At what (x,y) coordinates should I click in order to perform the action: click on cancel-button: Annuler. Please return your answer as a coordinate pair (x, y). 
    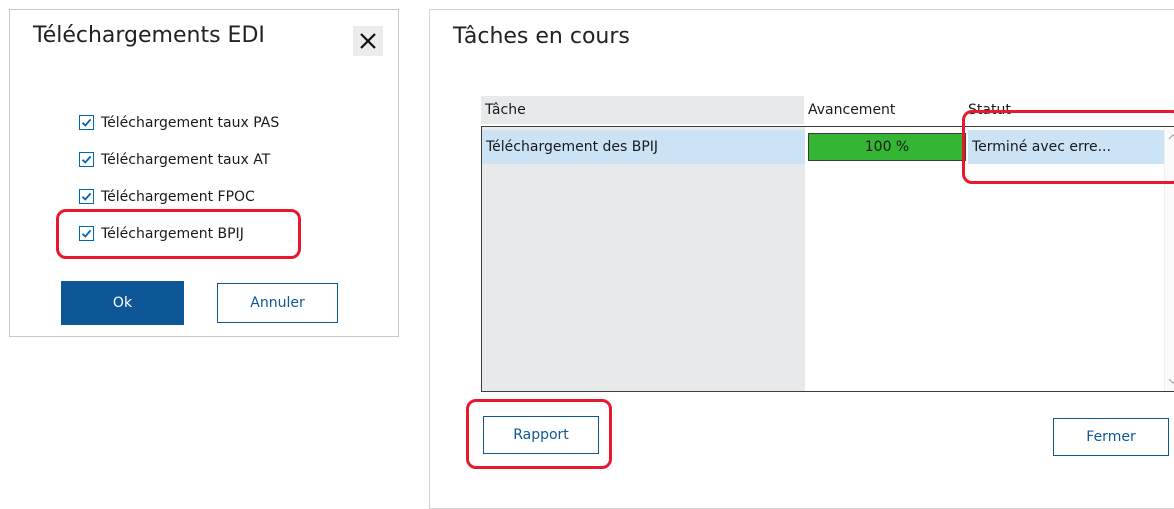
    Looking at the image, I should click on (277, 303).